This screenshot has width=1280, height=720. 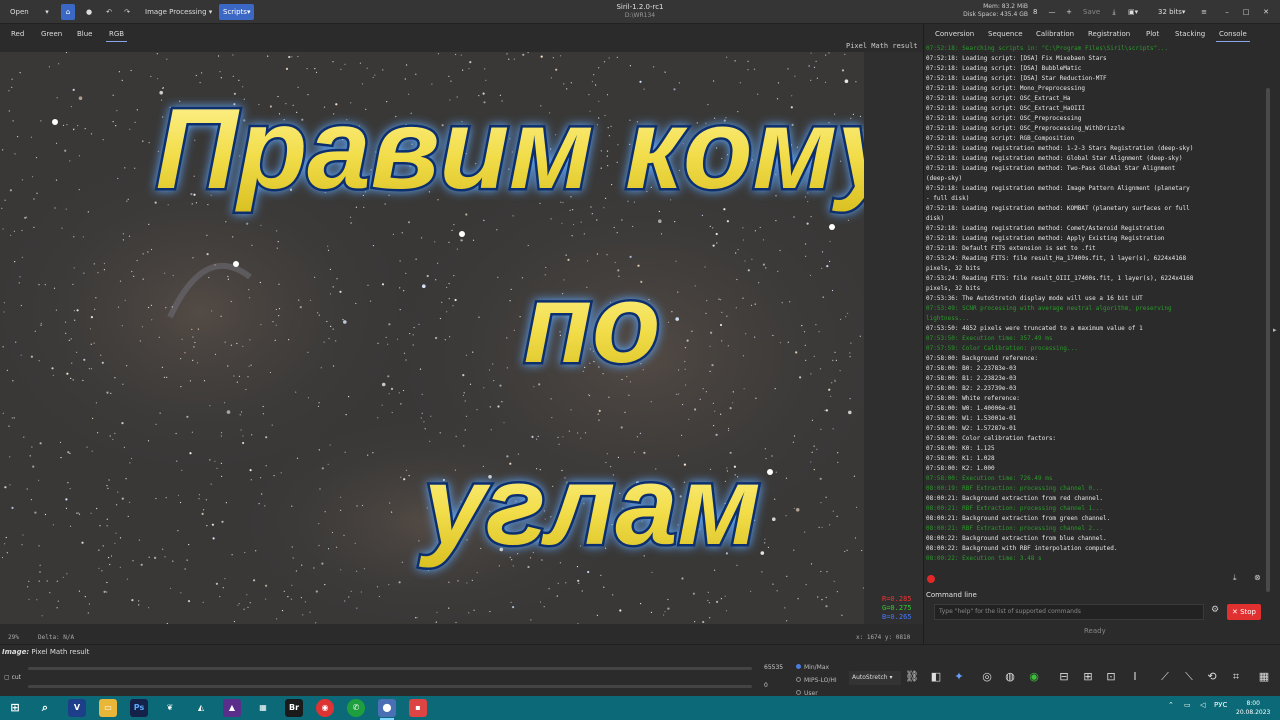 I want to click on network-icon: ▭, so click(x=1187, y=705).